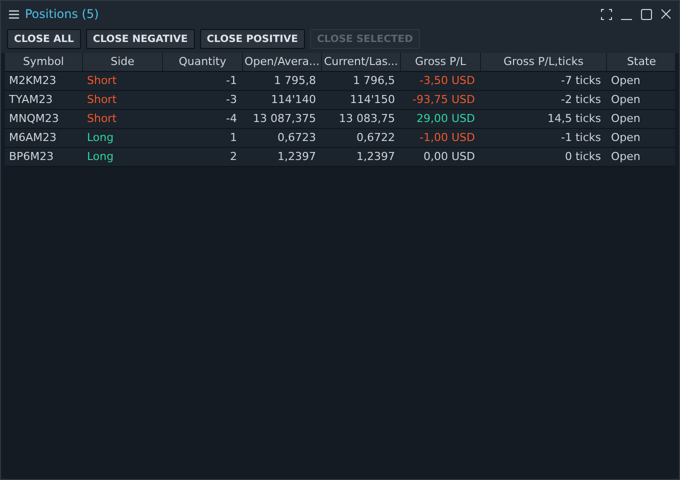  I want to click on fullscreen-icon, so click(606, 14).